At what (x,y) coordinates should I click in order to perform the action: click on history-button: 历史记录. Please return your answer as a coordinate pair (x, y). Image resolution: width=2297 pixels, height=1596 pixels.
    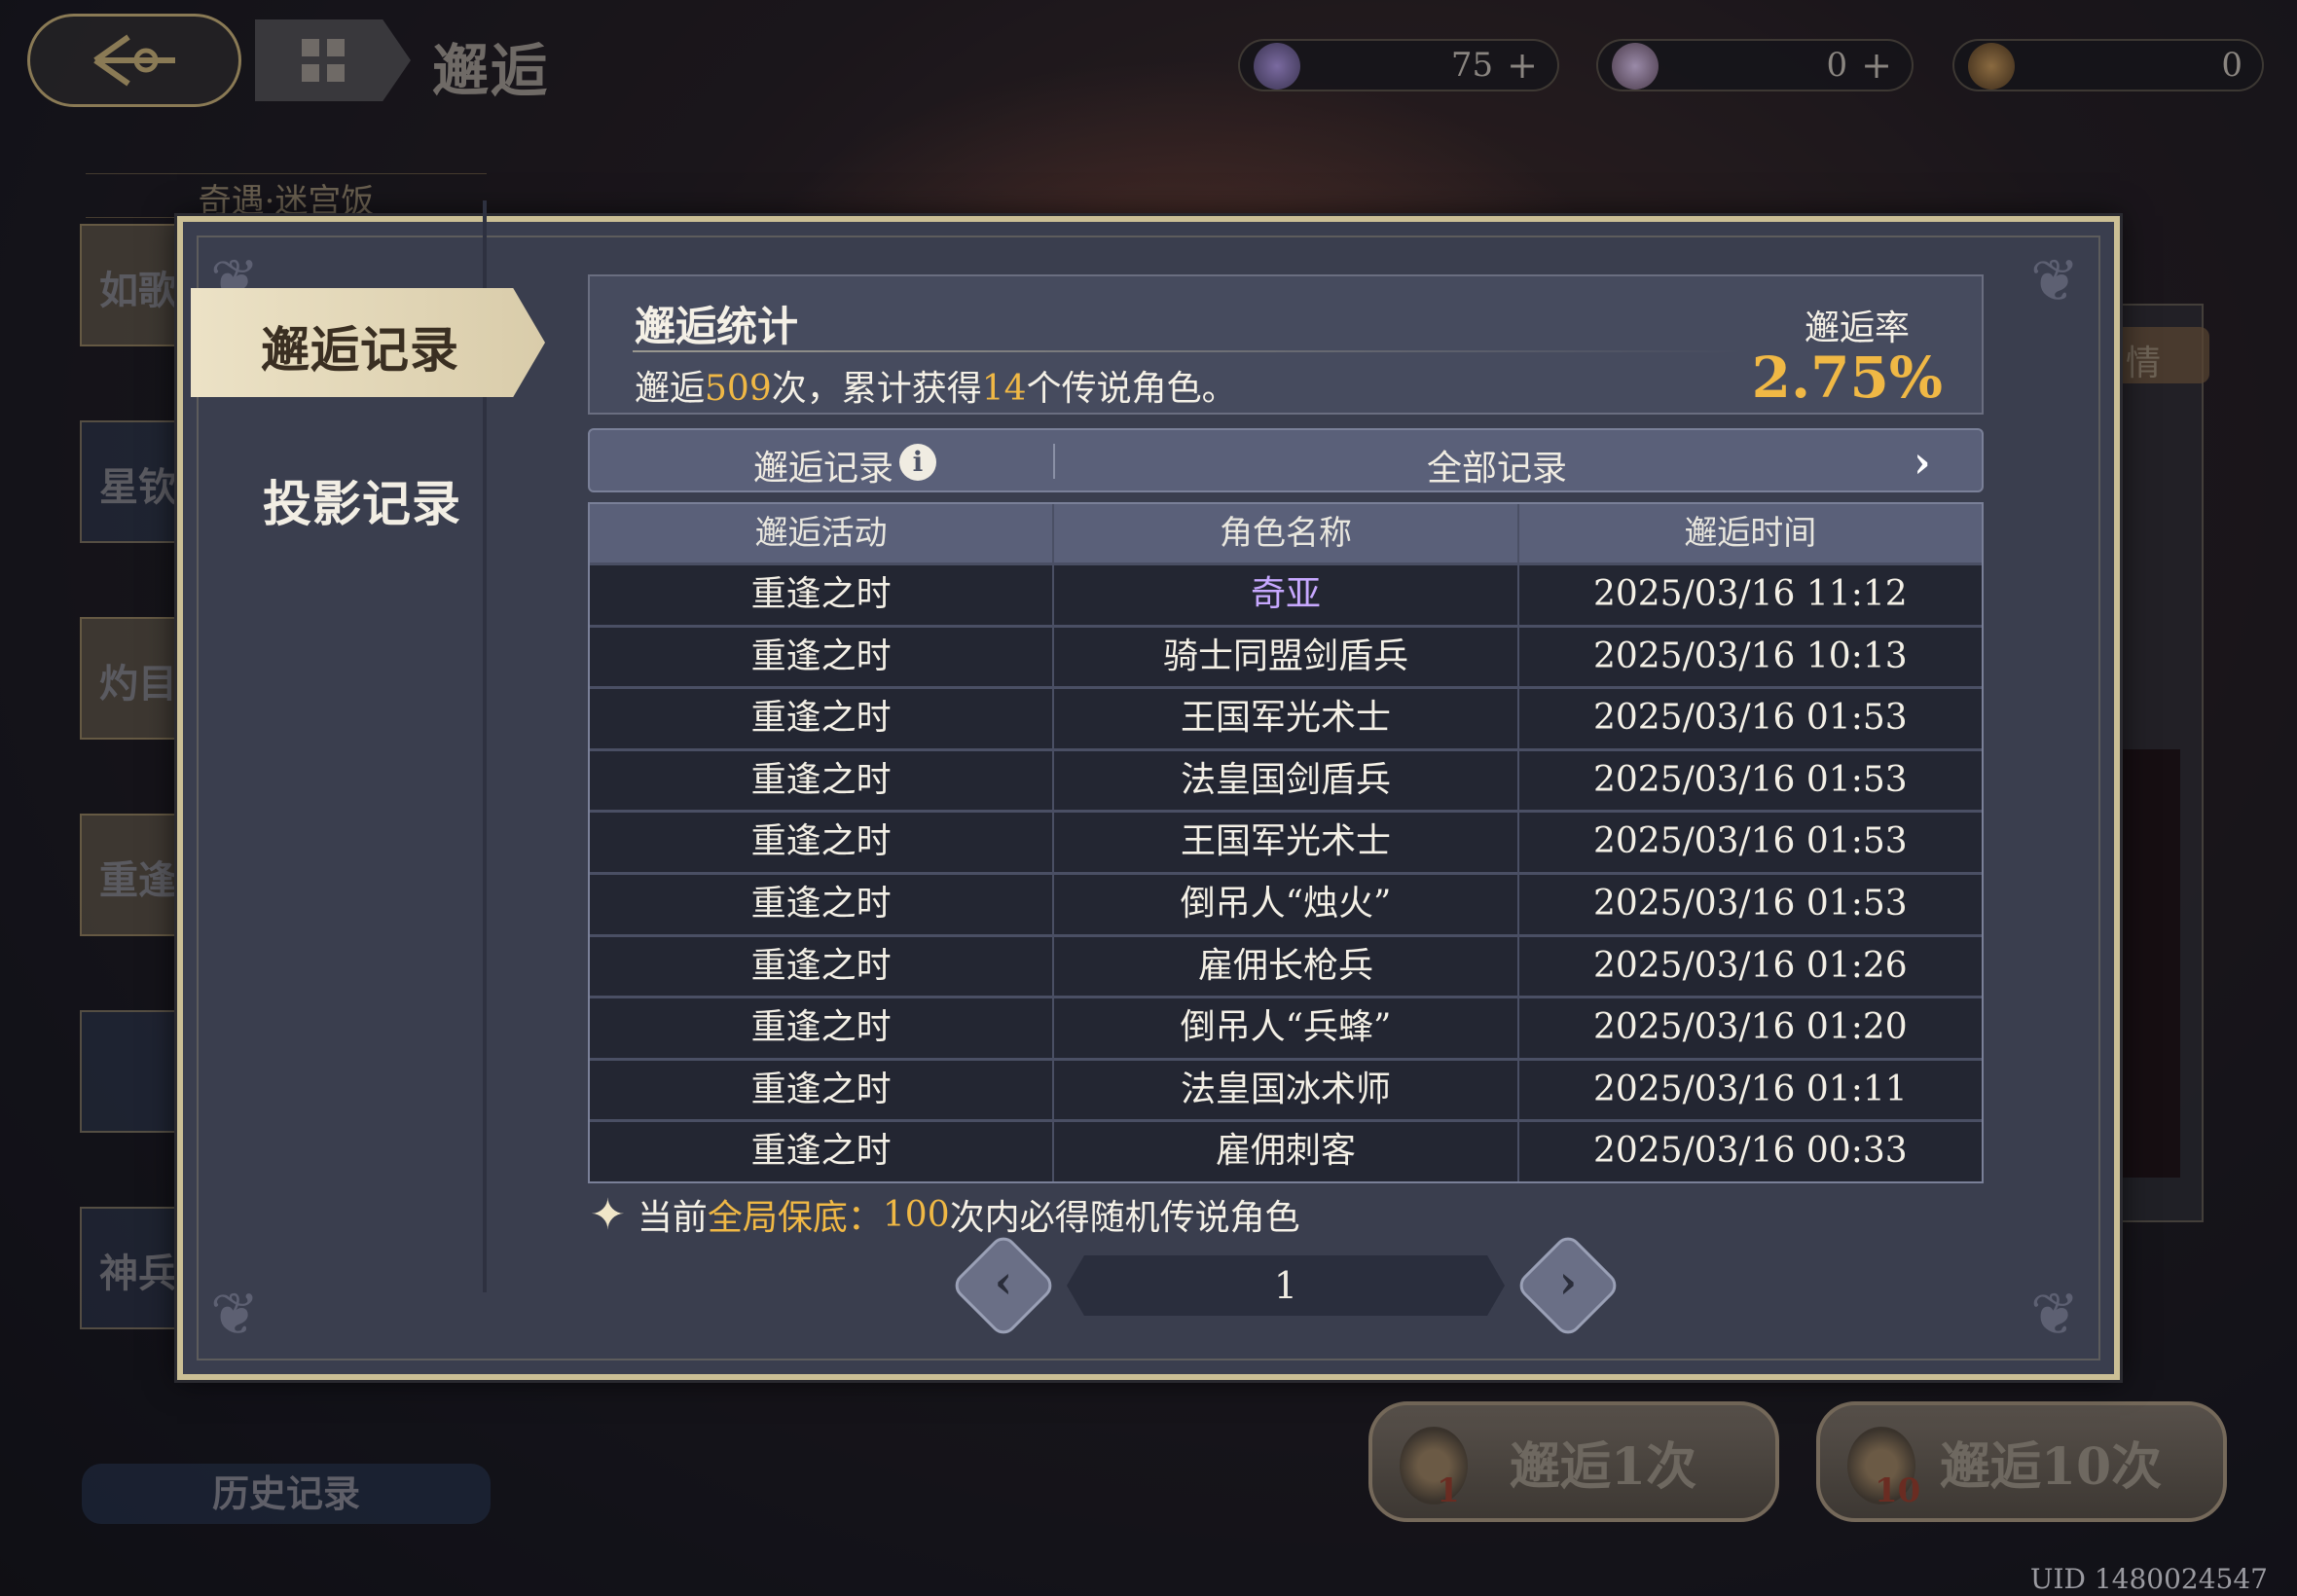
    Looking at the image, I should click on (286, 1494).